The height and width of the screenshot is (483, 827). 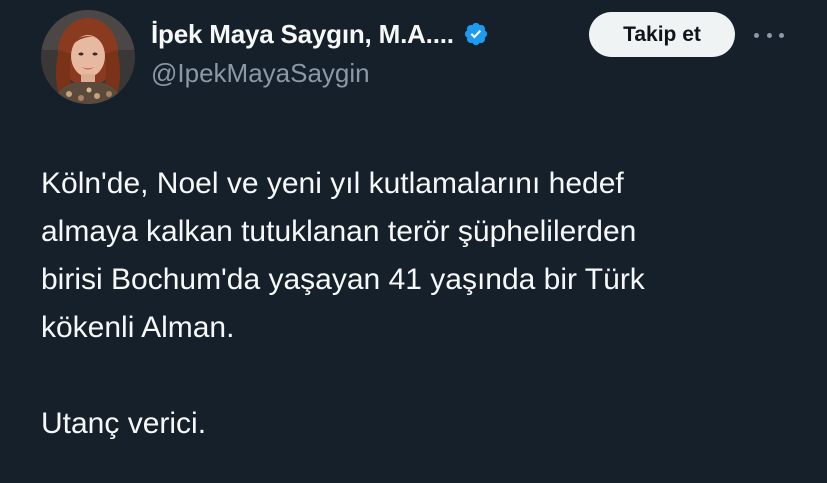 What do you see at coordinates (260, 73) in the screenshot?
I see `author-handle: @IpekMayaSaygin` at bounding box center [260, 73].